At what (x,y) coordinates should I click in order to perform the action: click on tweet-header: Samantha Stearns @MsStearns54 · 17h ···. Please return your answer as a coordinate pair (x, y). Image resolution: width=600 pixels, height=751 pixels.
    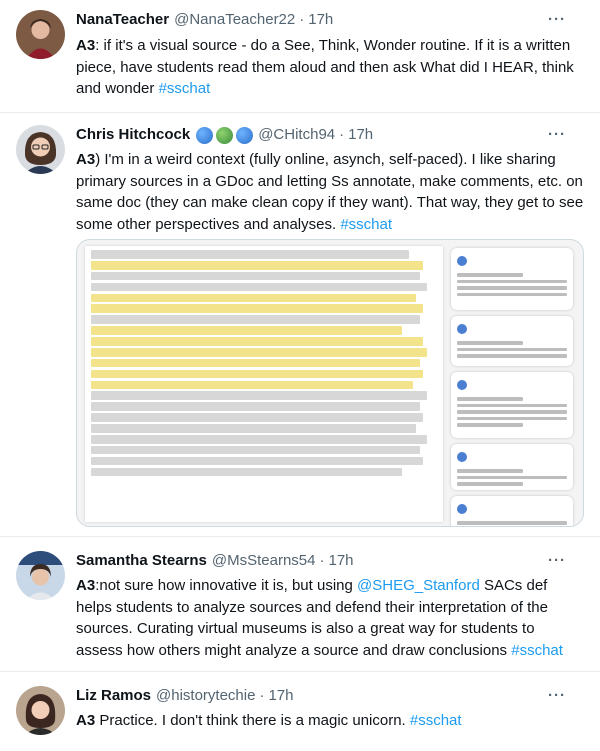
    Looking at the image, I should click on (330, 561).